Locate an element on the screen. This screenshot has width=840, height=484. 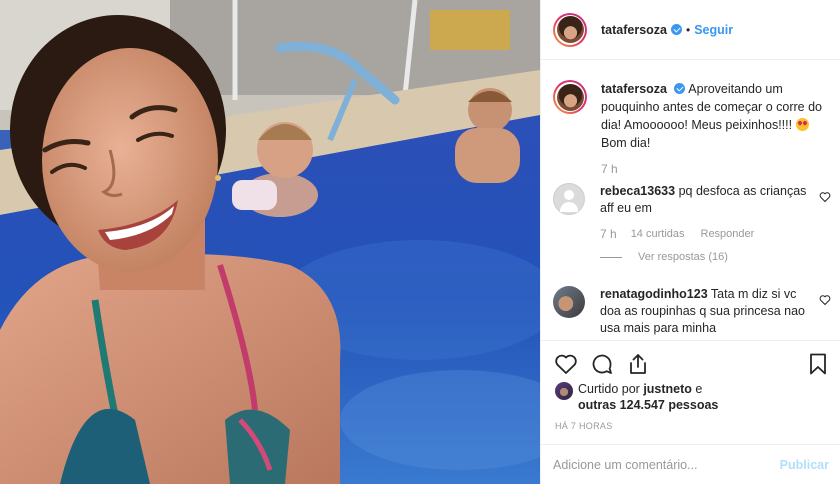
post-header: tatafersoza • Seguir is located at coordinates (690, 30).